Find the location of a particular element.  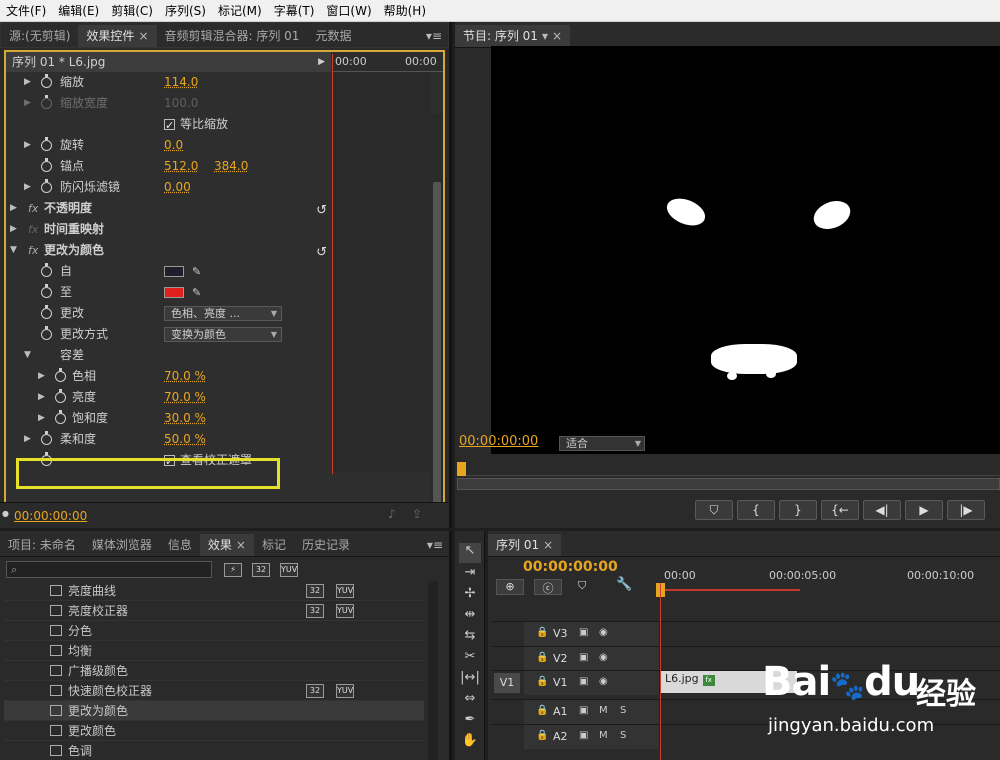

tab-effect-controls: 效果控件 × is located at coordinates (117, 36).